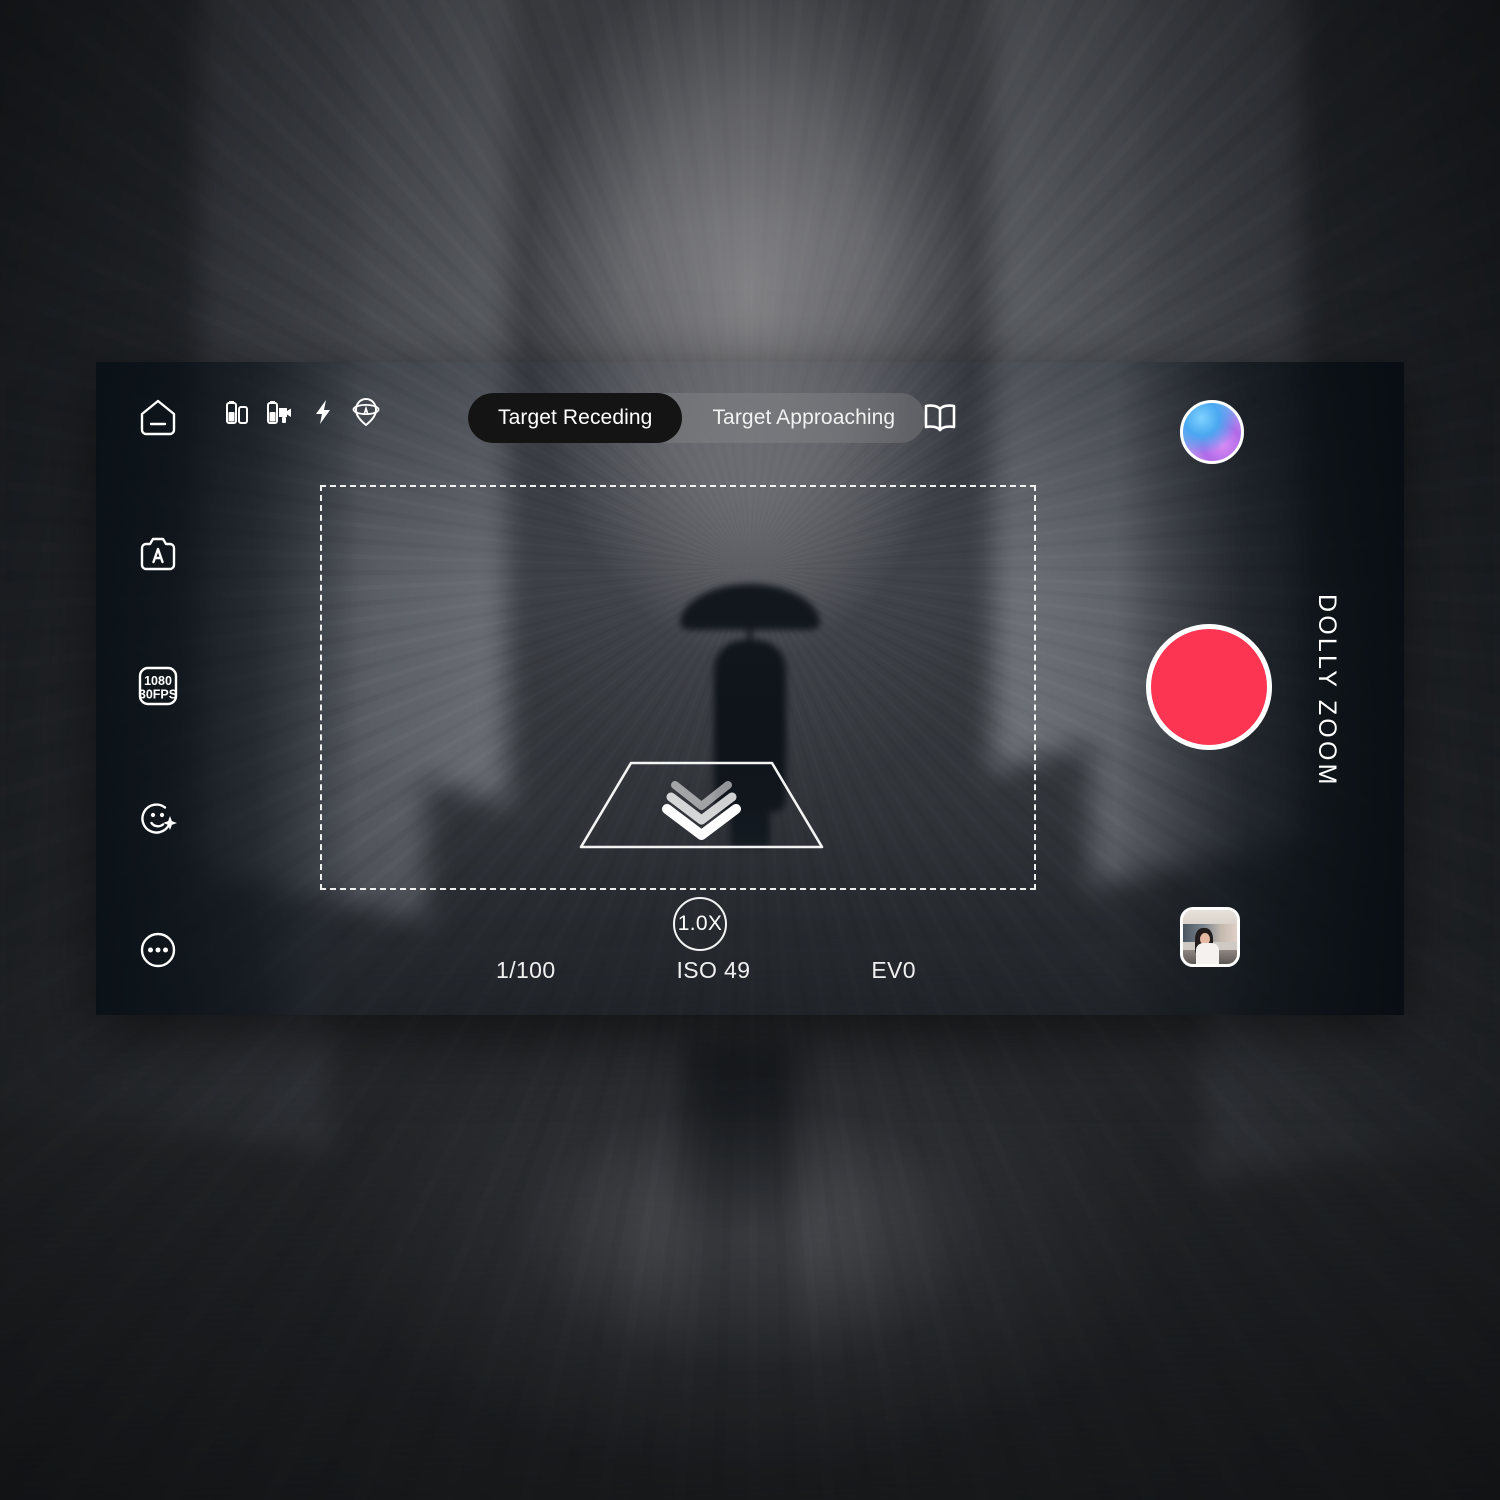  What do you see at coordinates (575, 418) in the screenshot?
I see `tab-target-receding: Target Receding` at bounding box center [575, 418].